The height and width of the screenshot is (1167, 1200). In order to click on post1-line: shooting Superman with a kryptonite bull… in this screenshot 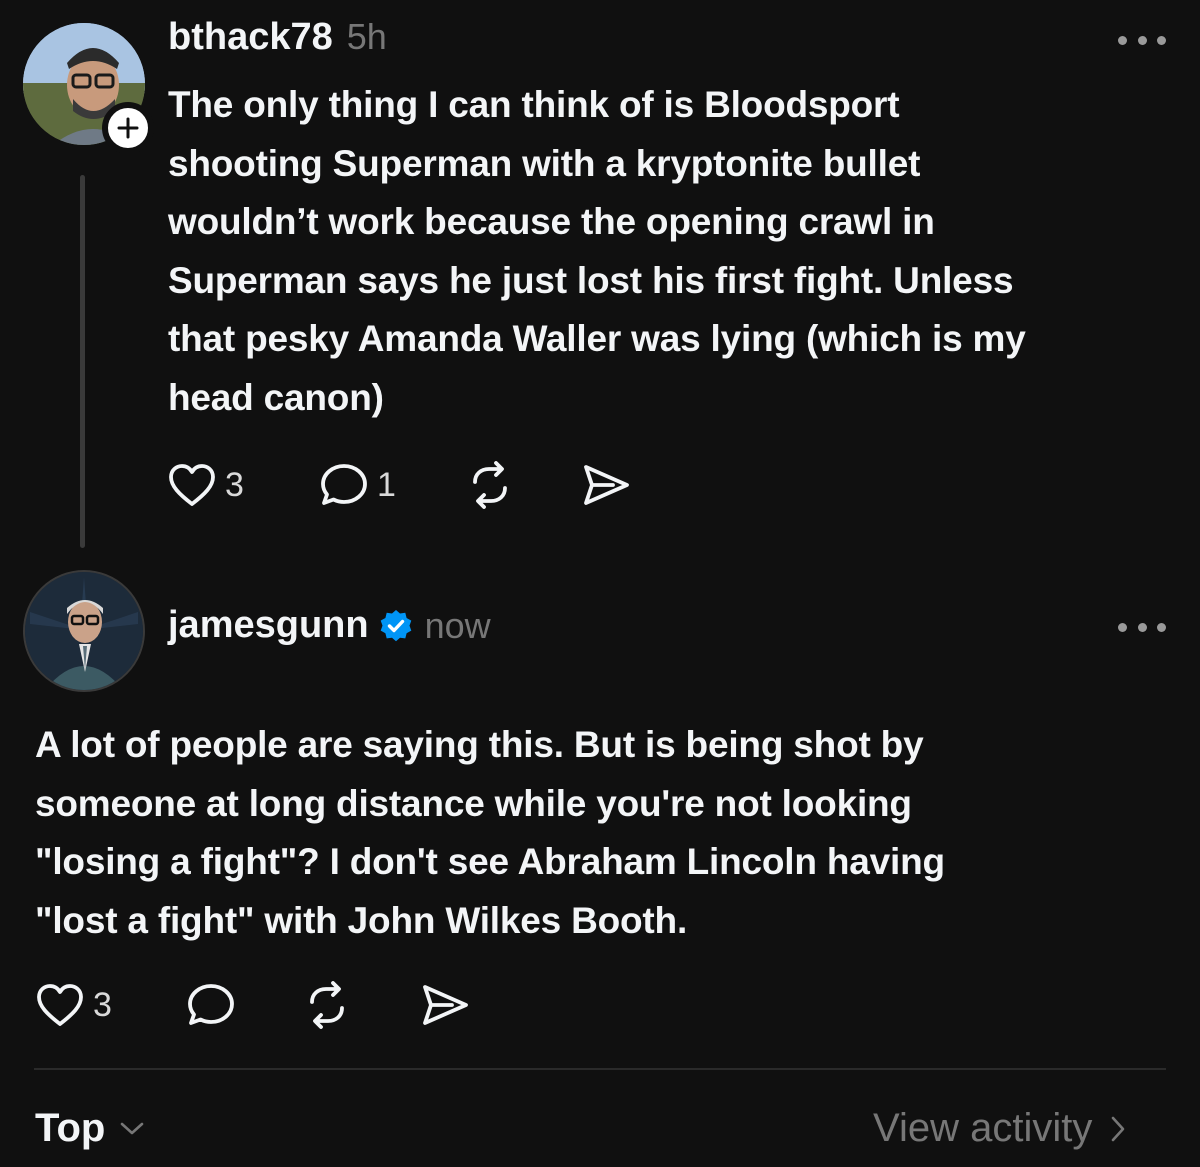, I will do `click(544, 163)`.